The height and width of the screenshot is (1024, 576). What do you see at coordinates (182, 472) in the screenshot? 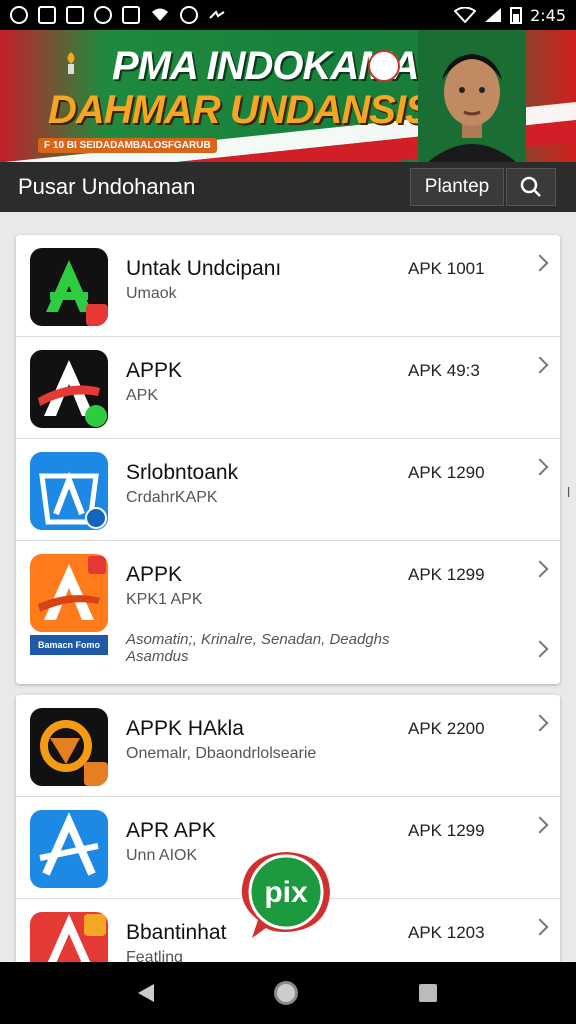
I see `app-title: Srlobntoank` at bounding box center [182, 472].